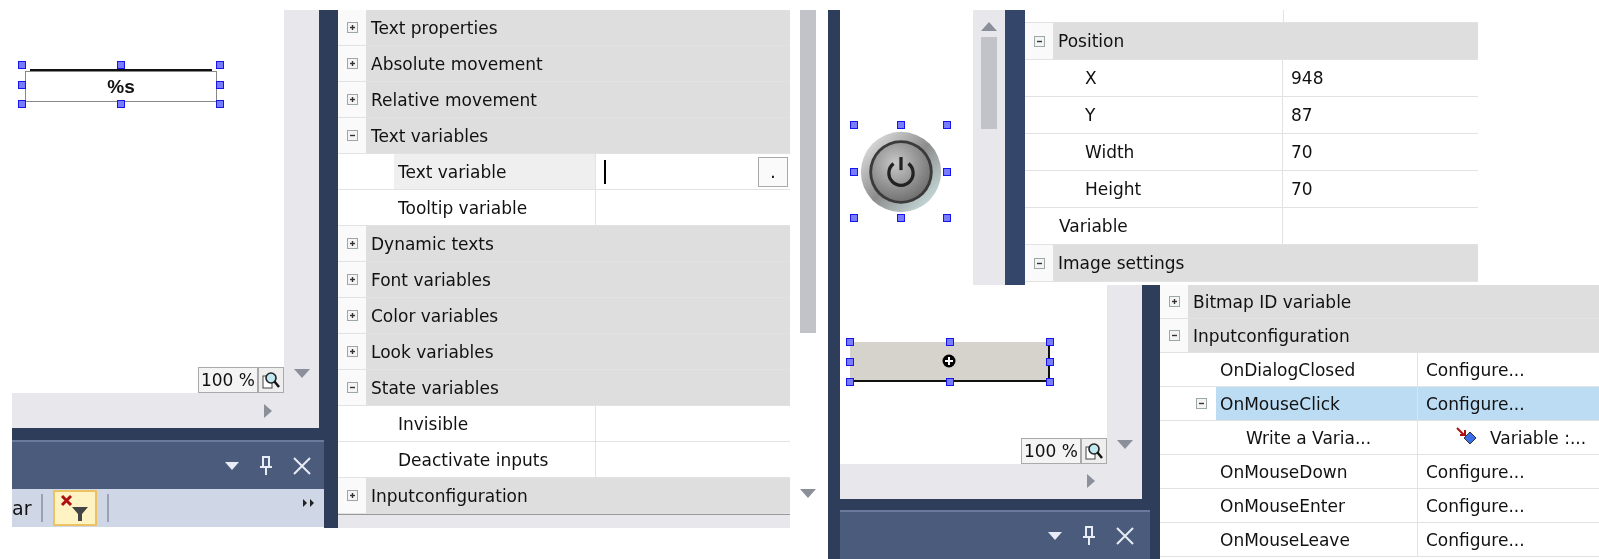  Describe the element at coordinates (578, 63) in the screenshot. I see `category-header: Absolute movement` at that location.